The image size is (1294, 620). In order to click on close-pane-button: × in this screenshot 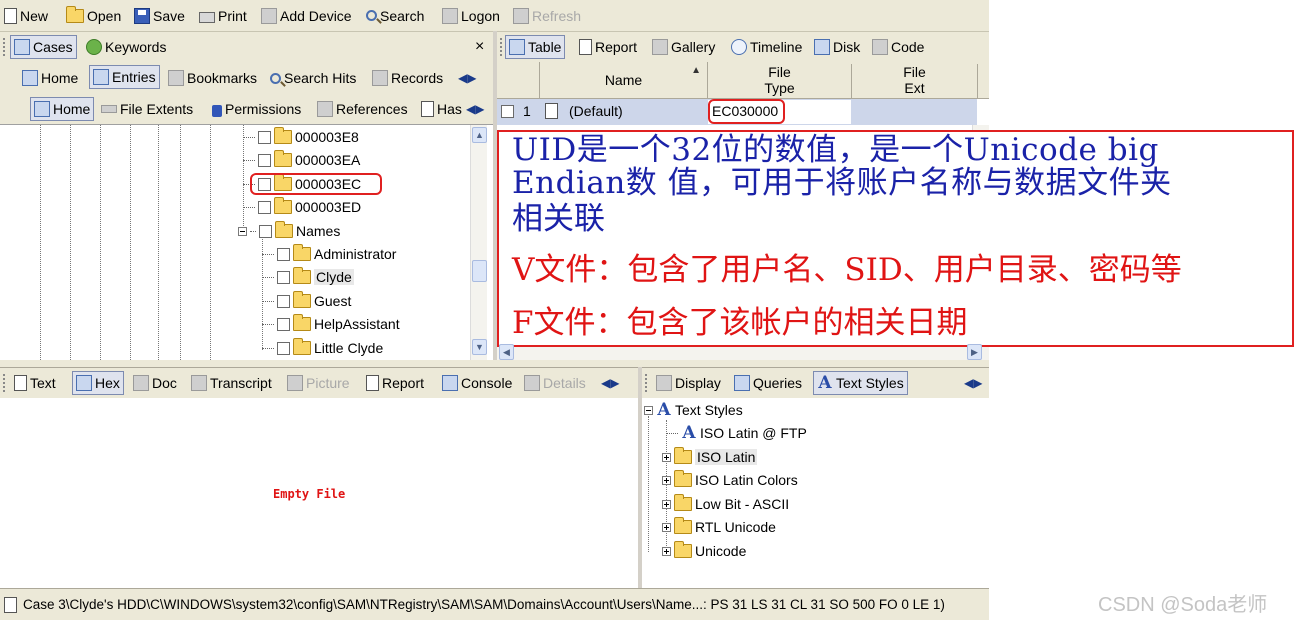, I will do `click(479, 47)`.